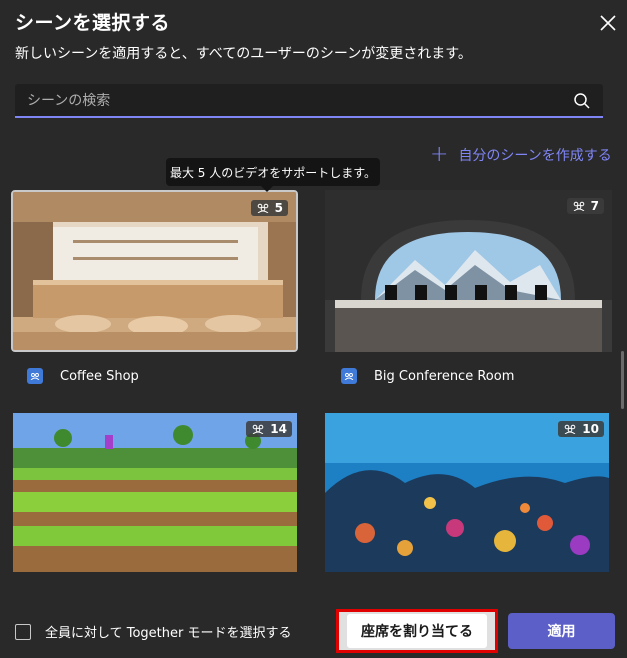 The height and width of the screenshot is (658, 627). What do you see at coordinates (269, 208) in the screenshot?
I see `capacity-badge: 5` at bounding box center [269, 208].